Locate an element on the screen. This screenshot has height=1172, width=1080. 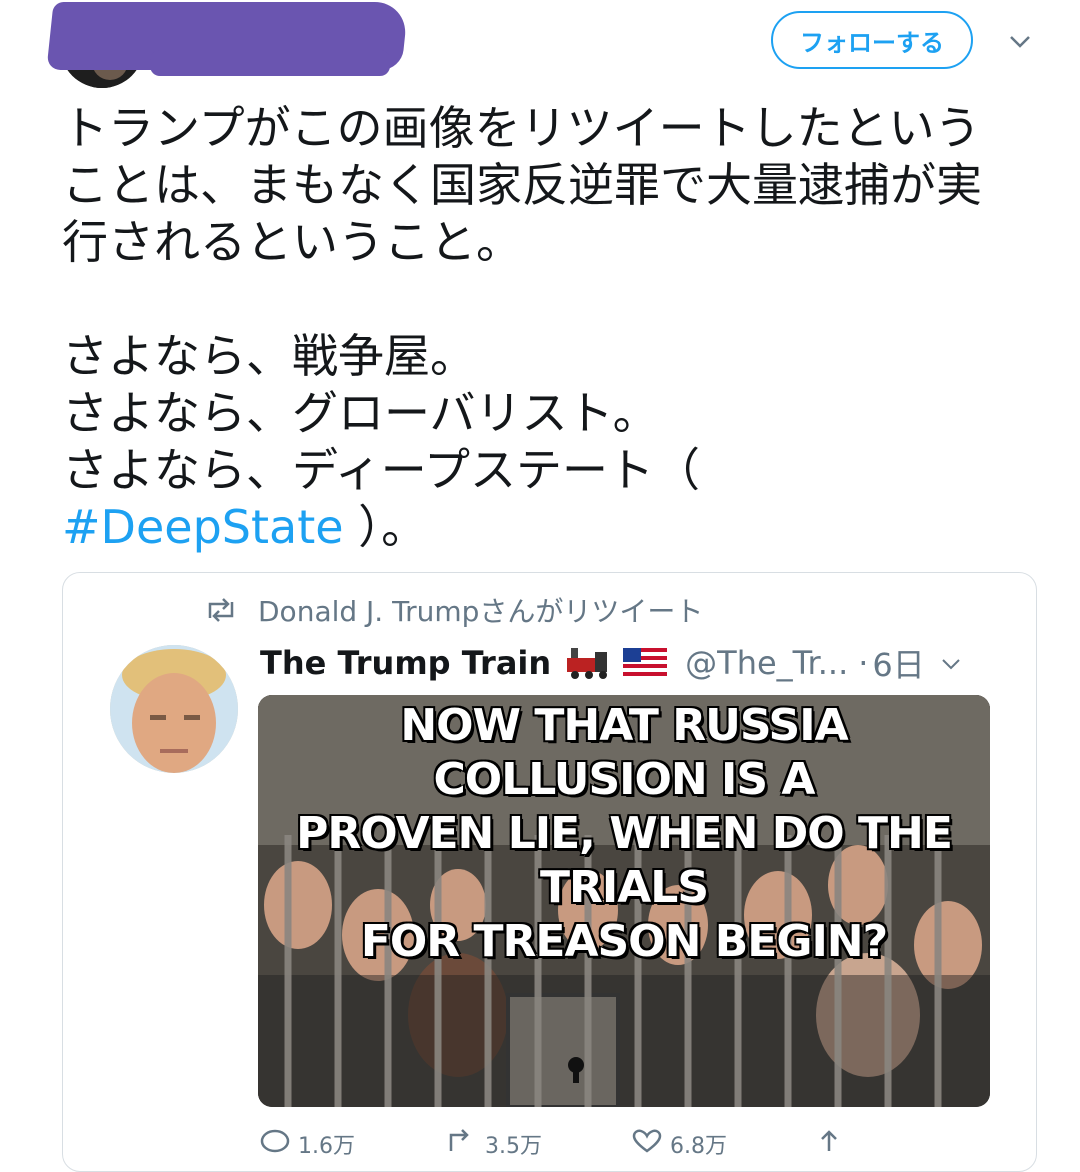
meme-caption-line: FOR TREASON BEGIN? is located at coordinates (624, 941).